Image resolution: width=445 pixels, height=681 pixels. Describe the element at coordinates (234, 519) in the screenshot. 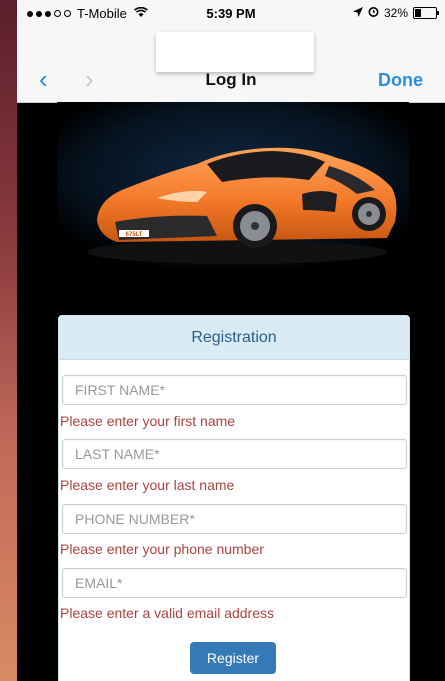

I see `phone-number-field` at that location.